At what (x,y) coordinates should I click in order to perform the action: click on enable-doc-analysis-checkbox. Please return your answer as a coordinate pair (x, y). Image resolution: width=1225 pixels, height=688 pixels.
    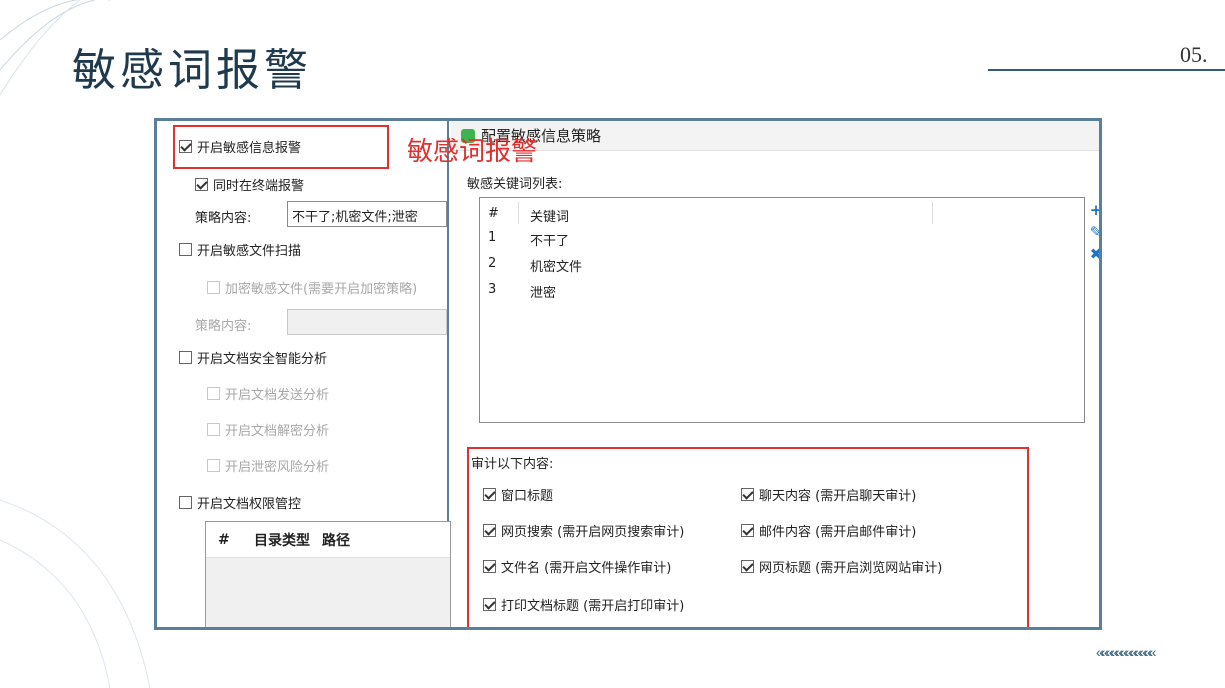
    Looking at the image, I should click on (185, 357).